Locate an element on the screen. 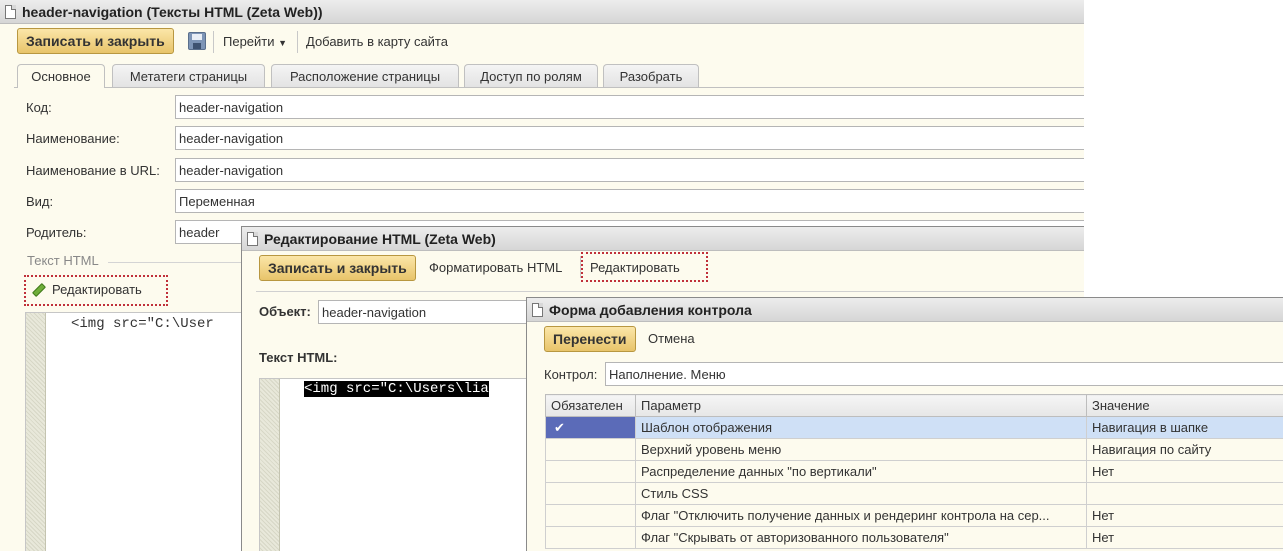 Image resolution: width=1283 pixels, height=551 pixels. value-cell: Навигация по сайту is located at coordinates (1184, 449).